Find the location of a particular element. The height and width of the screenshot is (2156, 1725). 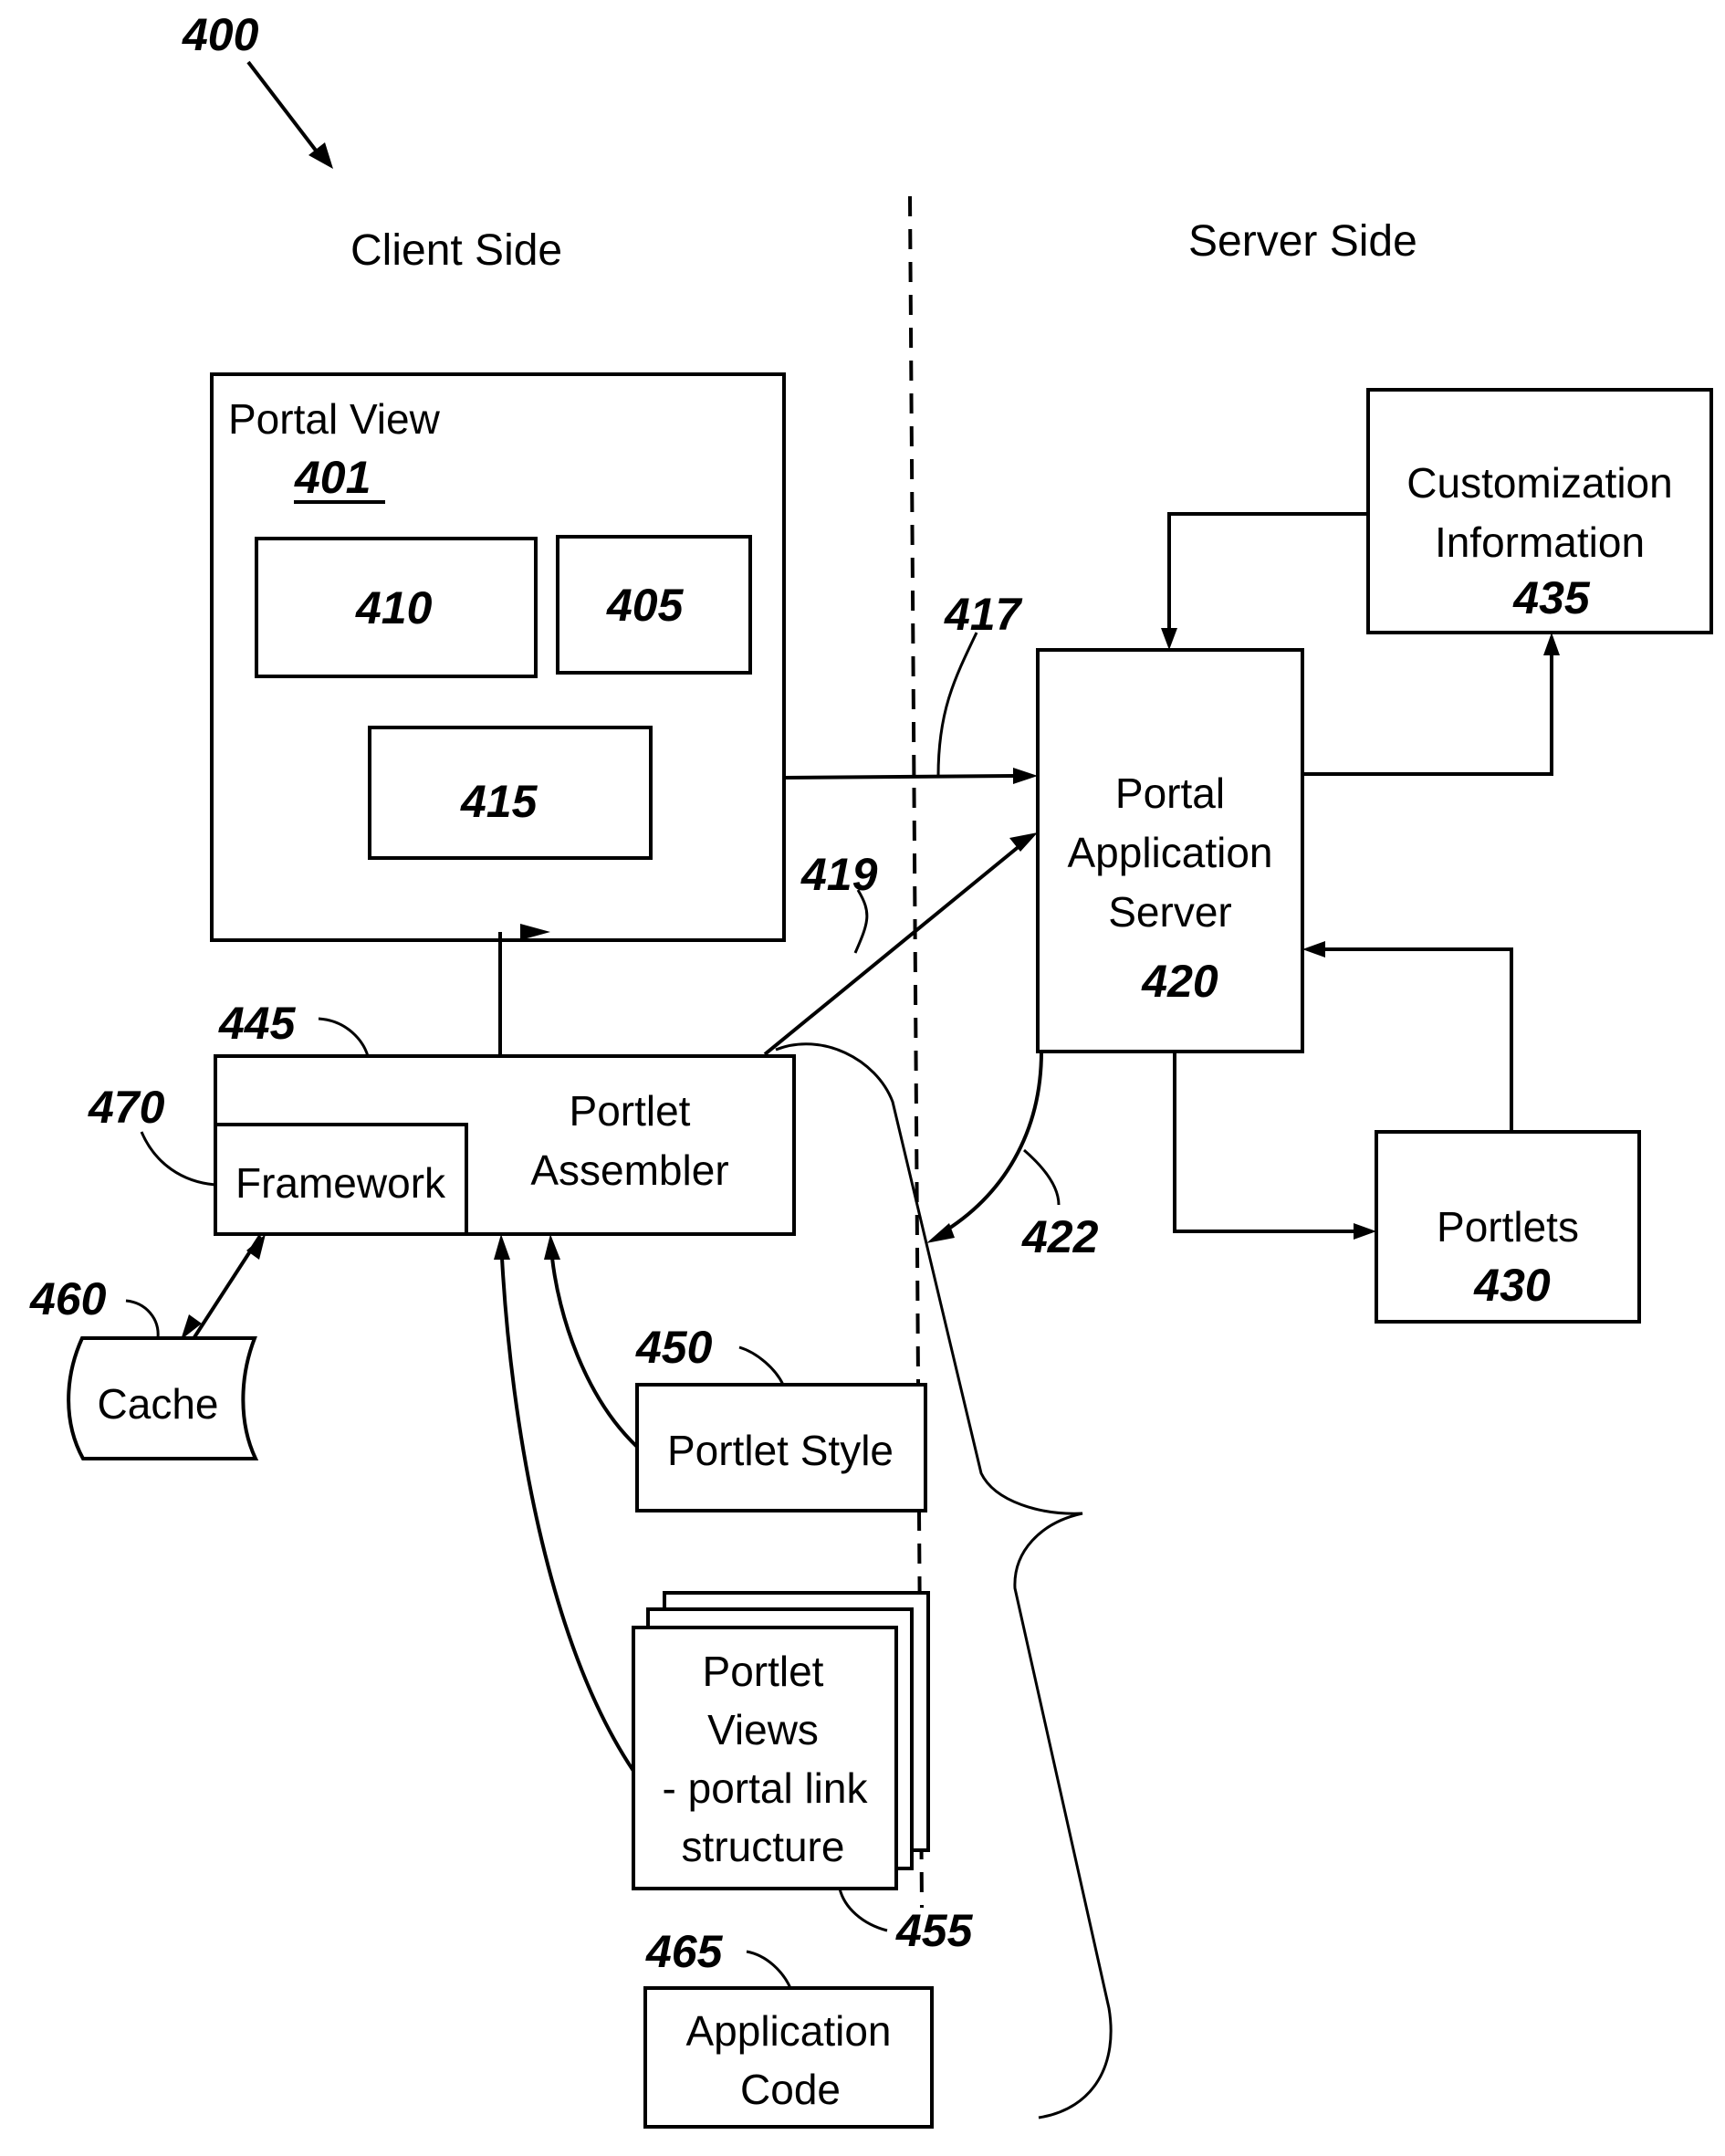

assembler-line-1: Portlet is located at coordinates (630, 1111).